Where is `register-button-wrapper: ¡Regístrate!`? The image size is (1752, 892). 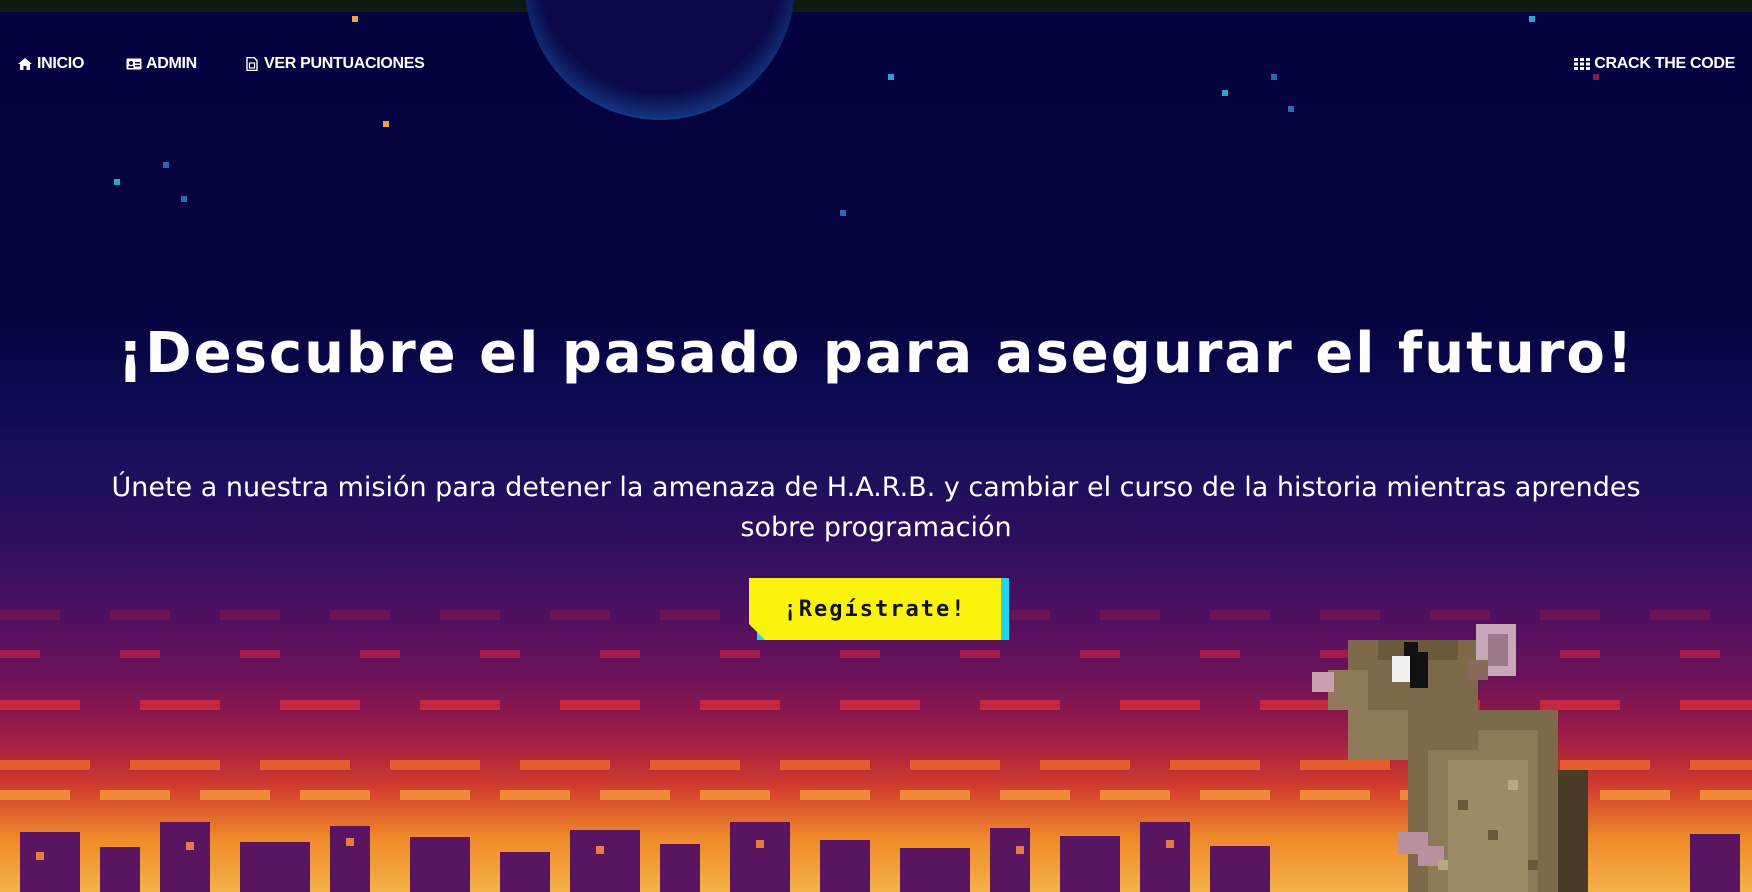 register-button-wrapper: ¡Regístrate! is located at coordinates (879, 609).